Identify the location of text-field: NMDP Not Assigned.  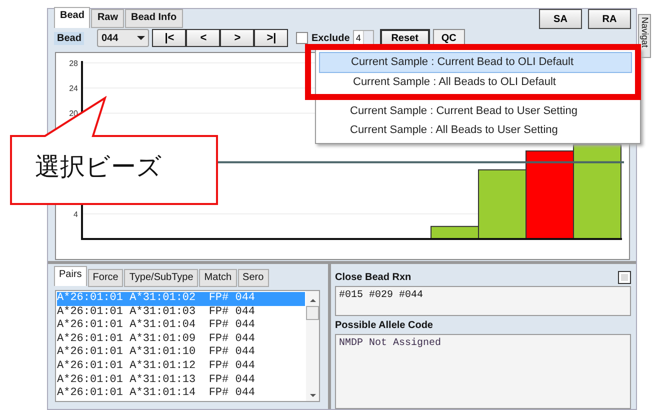
(483, 371).